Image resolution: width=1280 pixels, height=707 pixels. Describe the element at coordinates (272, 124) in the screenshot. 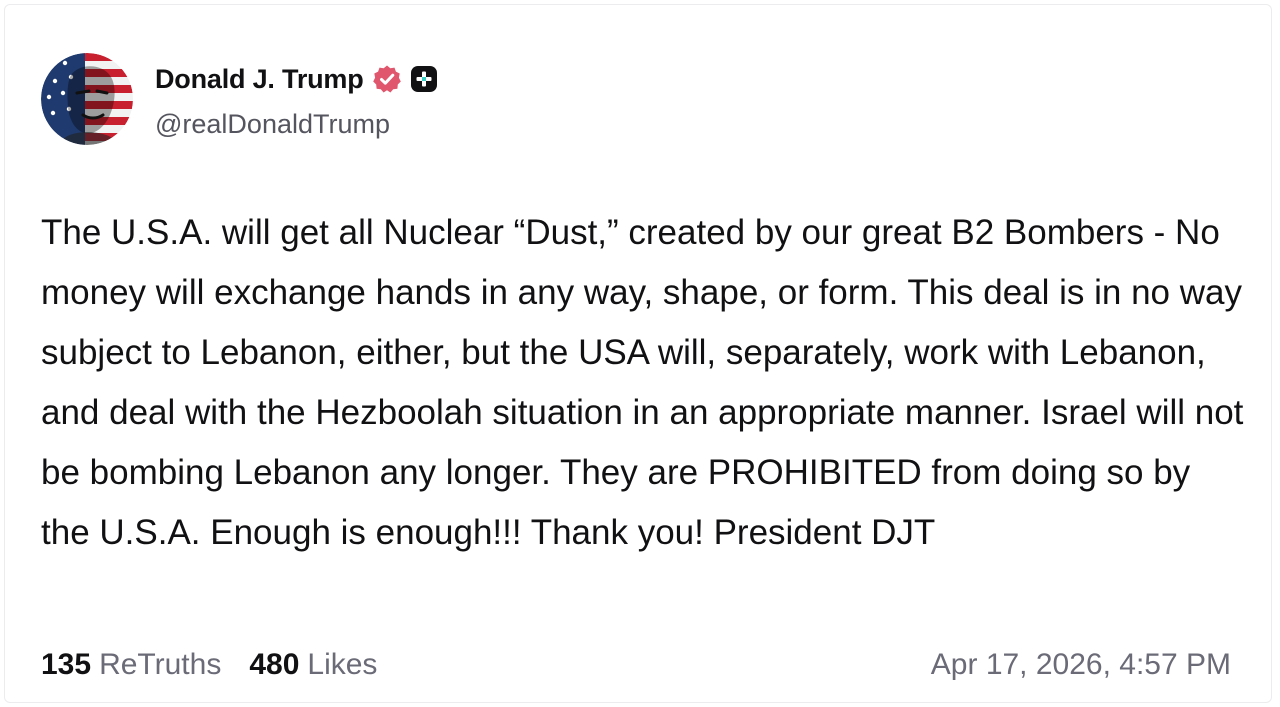

I see `author-handle: @realDonaldTrump` at that location.